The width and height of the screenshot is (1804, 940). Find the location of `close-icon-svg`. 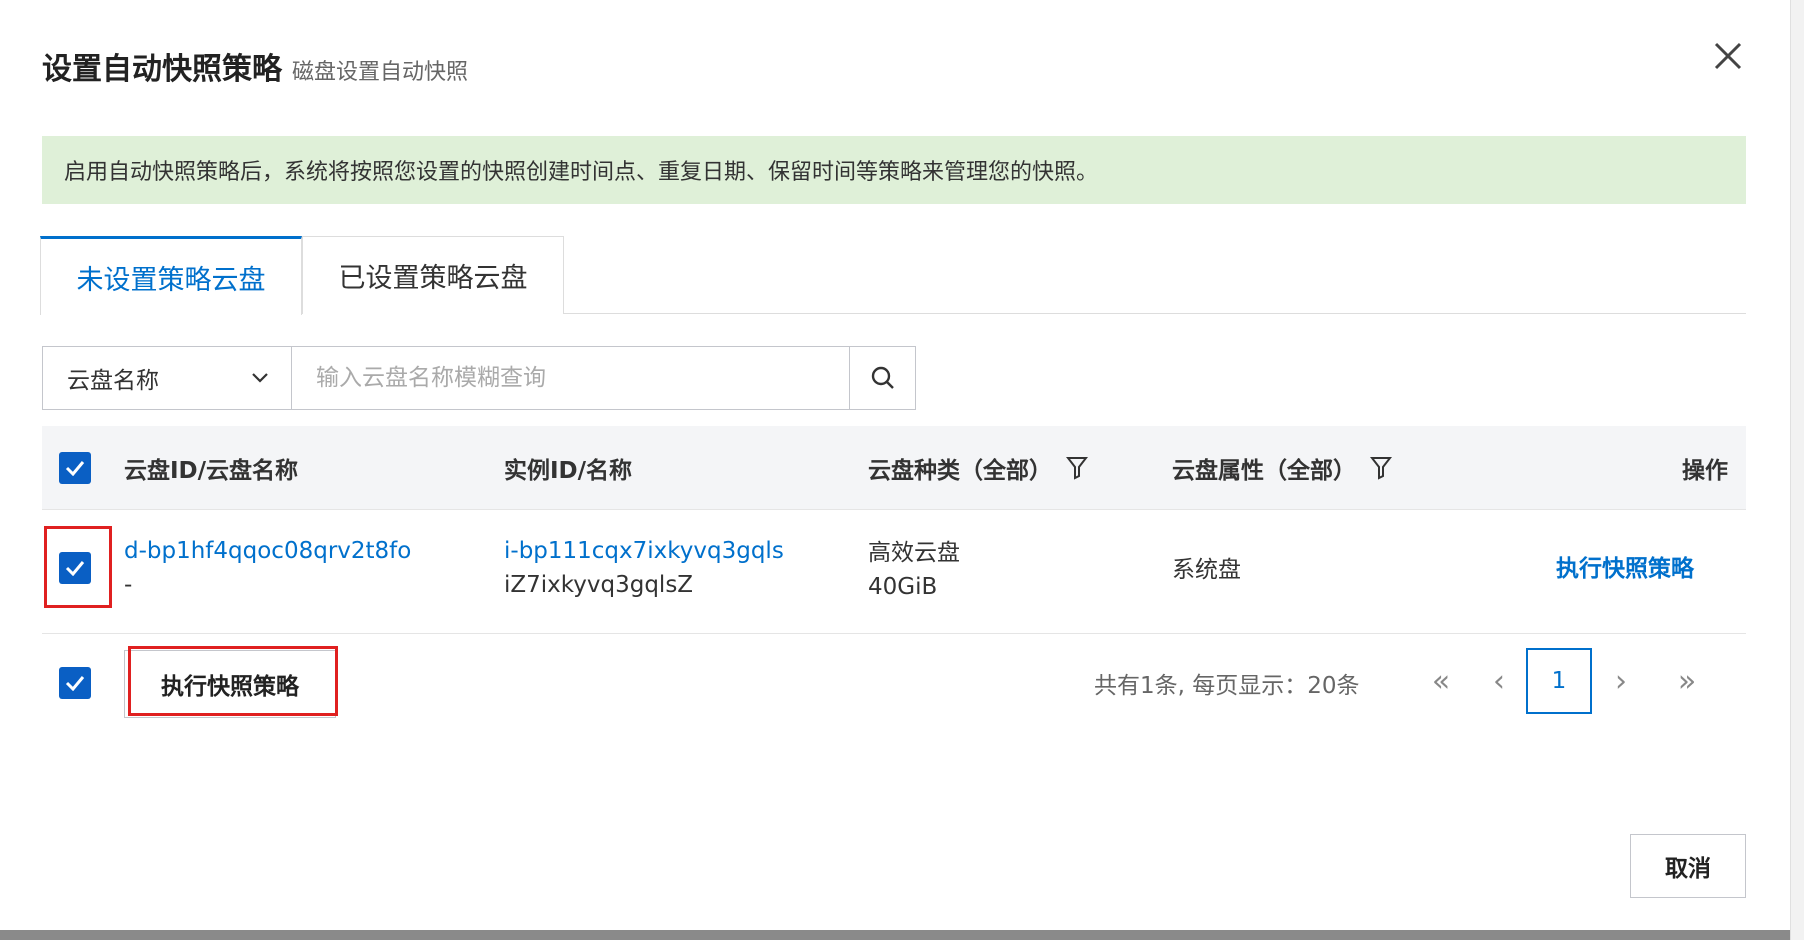

close-icon-svg is located at coordinates (1728, 56).